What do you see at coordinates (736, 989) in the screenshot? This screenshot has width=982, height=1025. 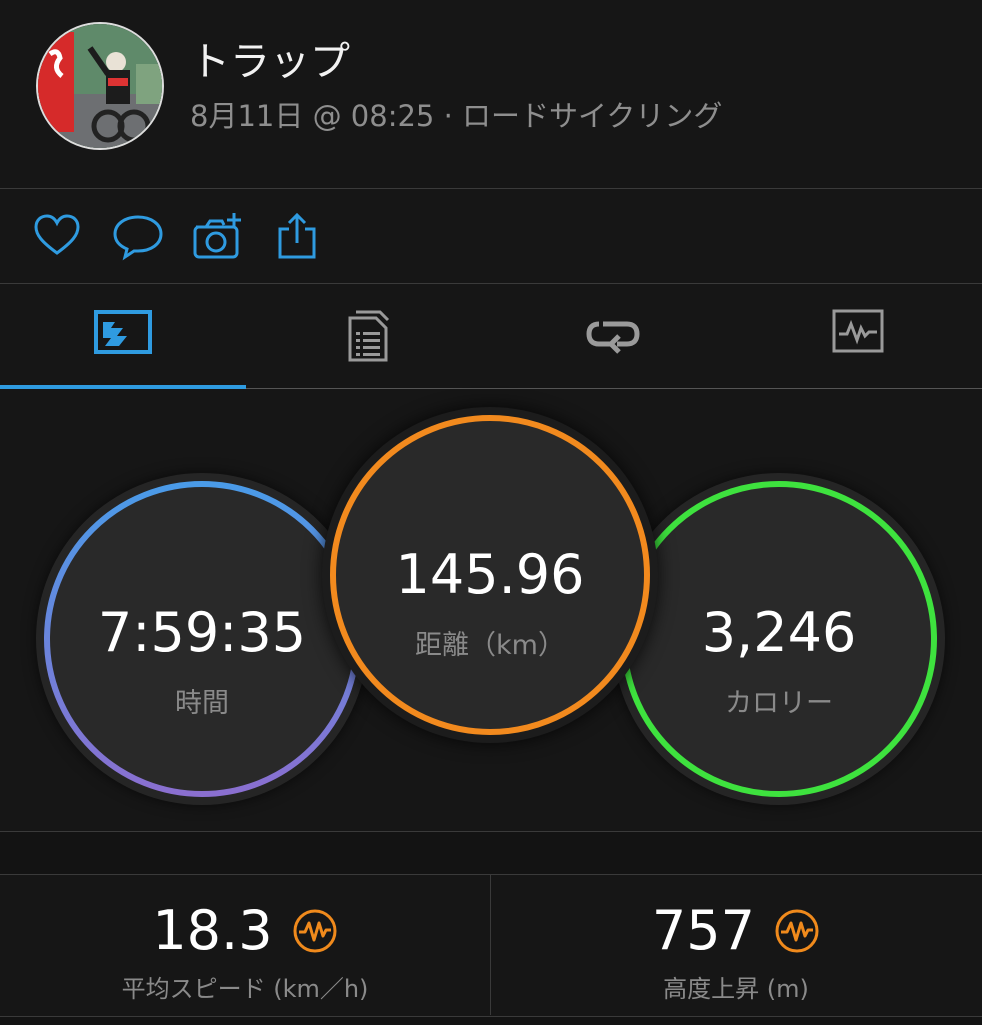 I see `elevation-gain-label: 高度上昇 (m)` at bounding box center [736, 989].